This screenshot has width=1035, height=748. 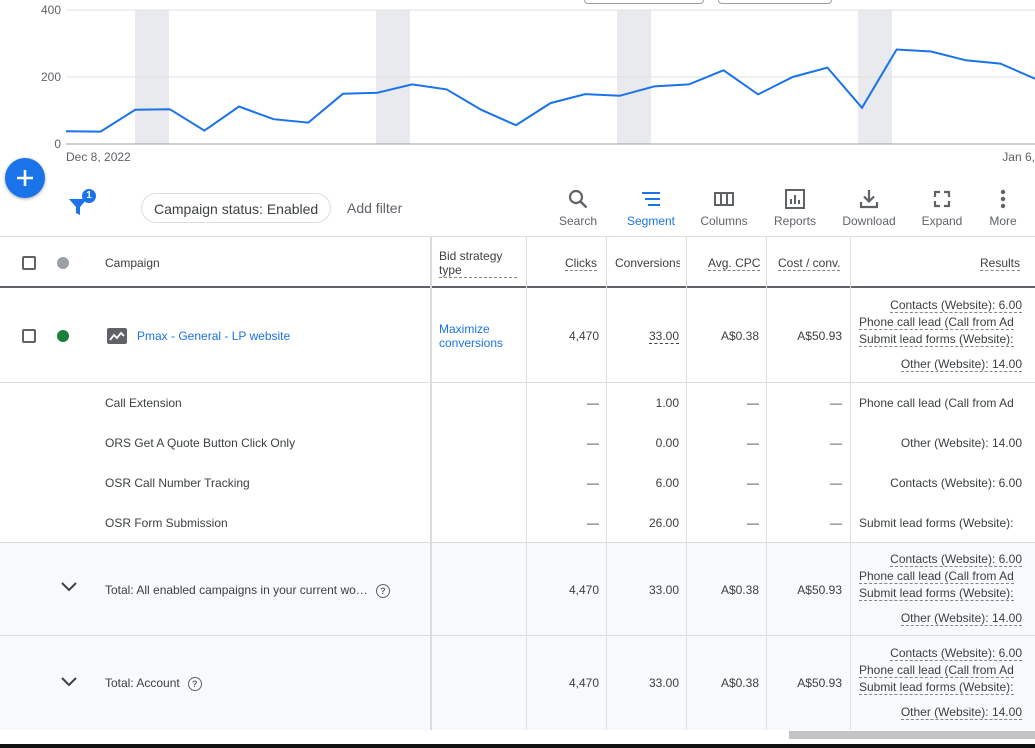 I want to click on segment-result: Other (Website): 14.00, so click(x=961, y=443).